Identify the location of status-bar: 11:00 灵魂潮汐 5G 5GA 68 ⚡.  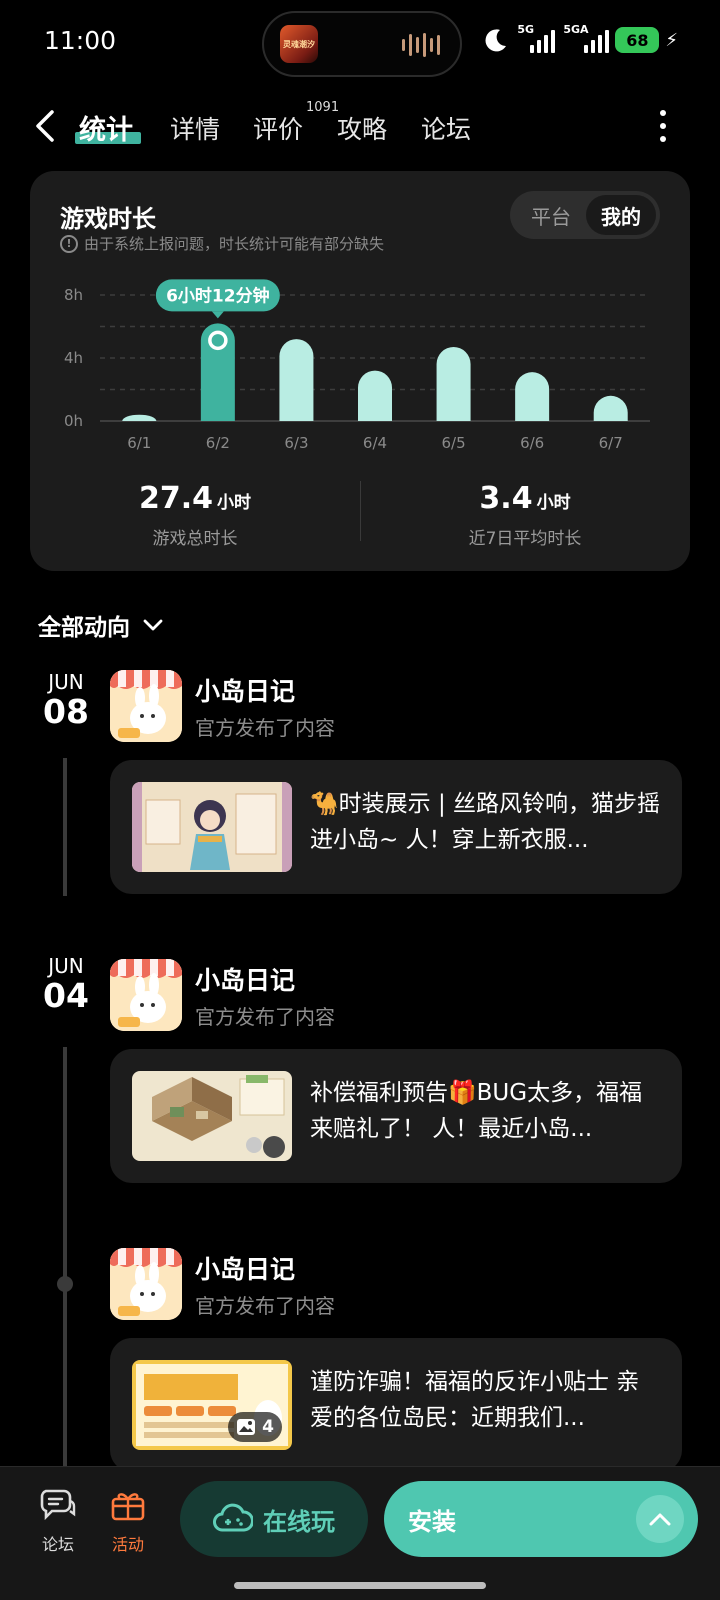
(360, 43).